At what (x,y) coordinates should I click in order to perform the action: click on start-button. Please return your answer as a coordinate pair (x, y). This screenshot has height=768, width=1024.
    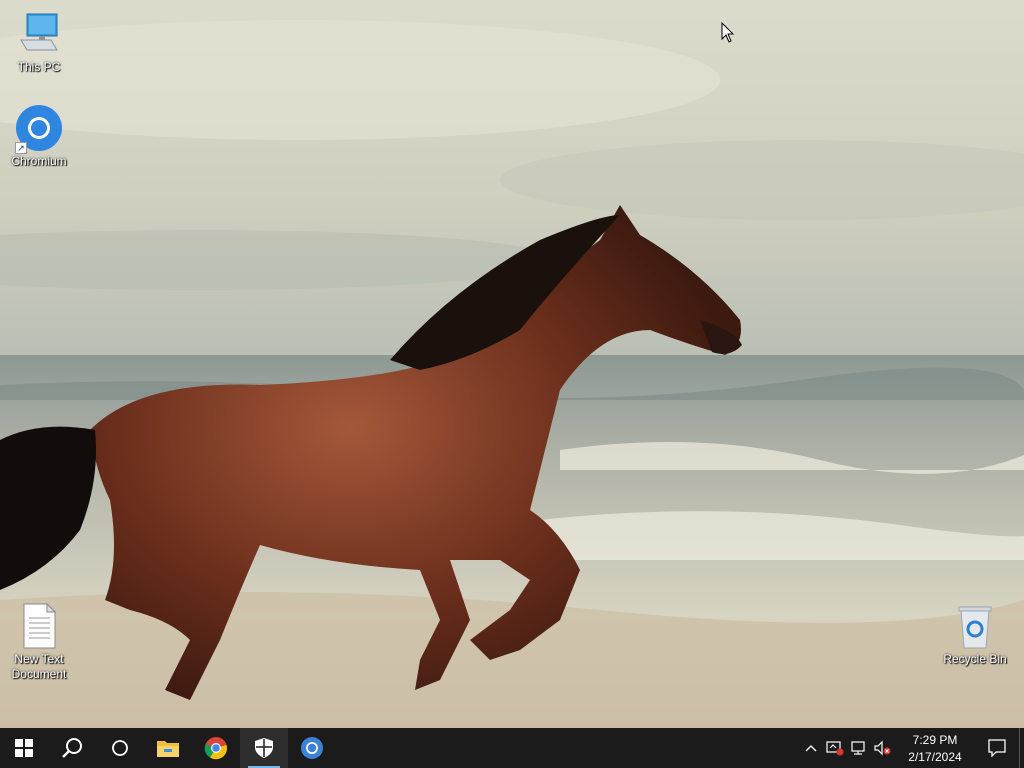
    Looking at the image, I should click on (24, 748).